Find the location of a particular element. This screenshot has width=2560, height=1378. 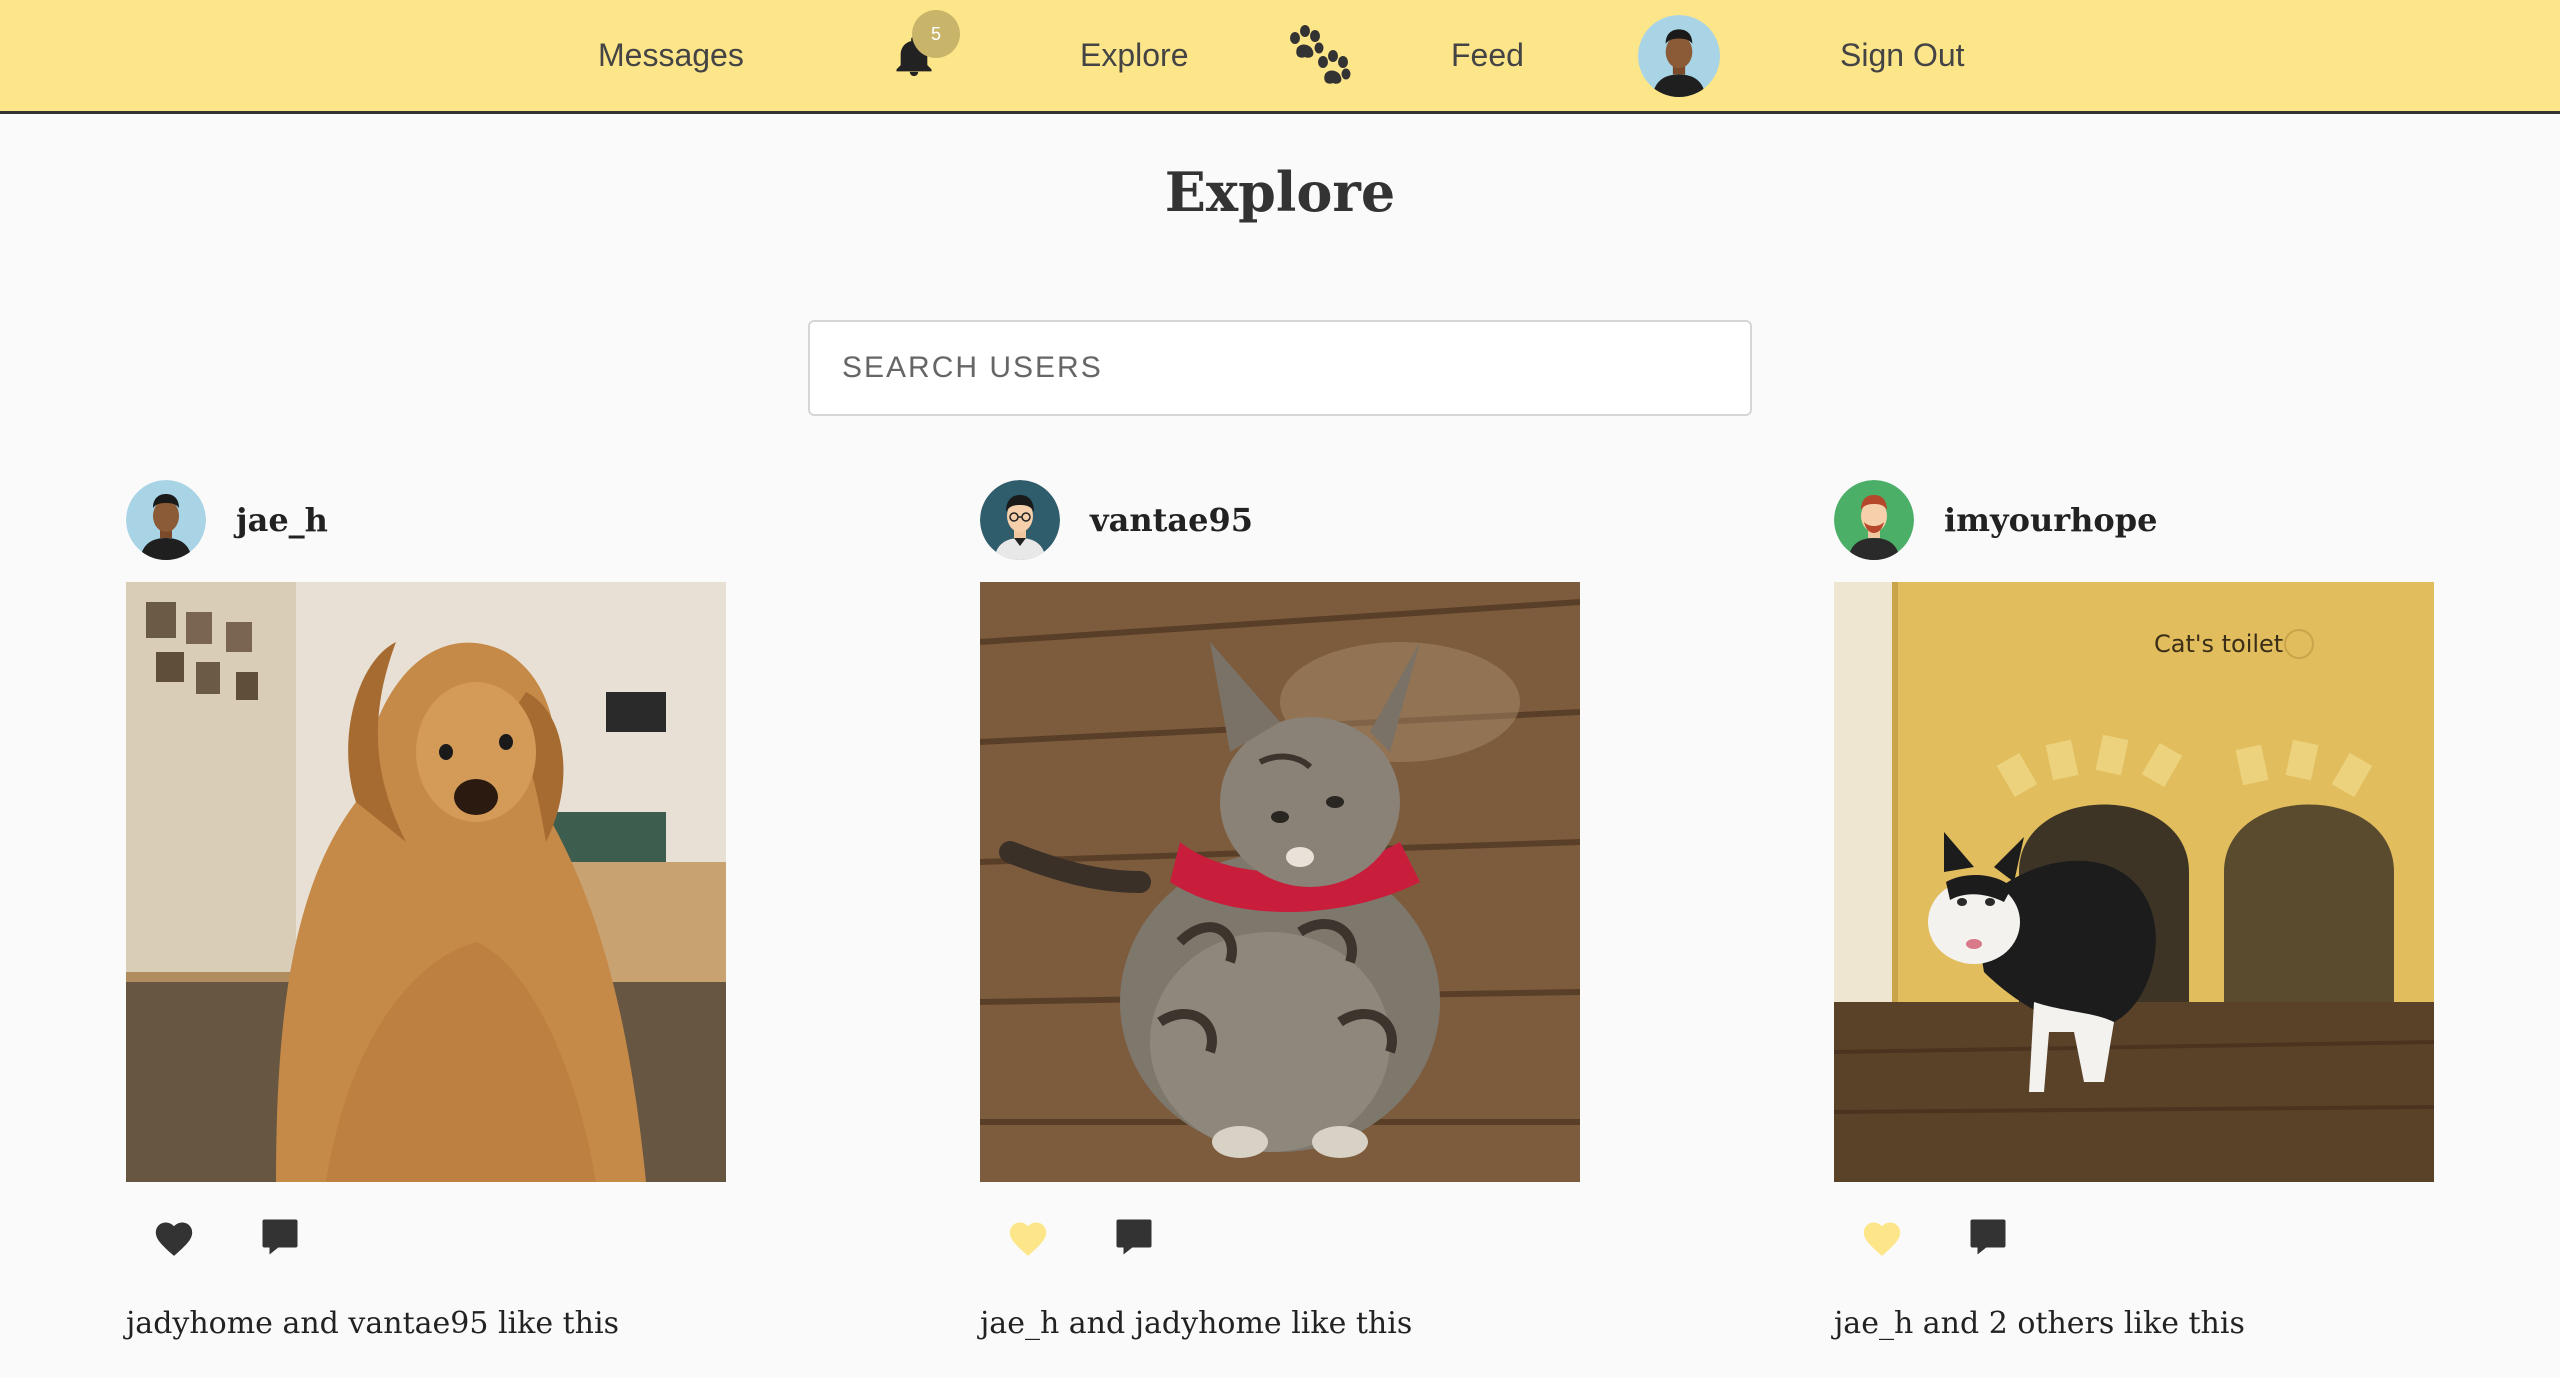

post-header: jae_h is located at coordinates (426, 520).